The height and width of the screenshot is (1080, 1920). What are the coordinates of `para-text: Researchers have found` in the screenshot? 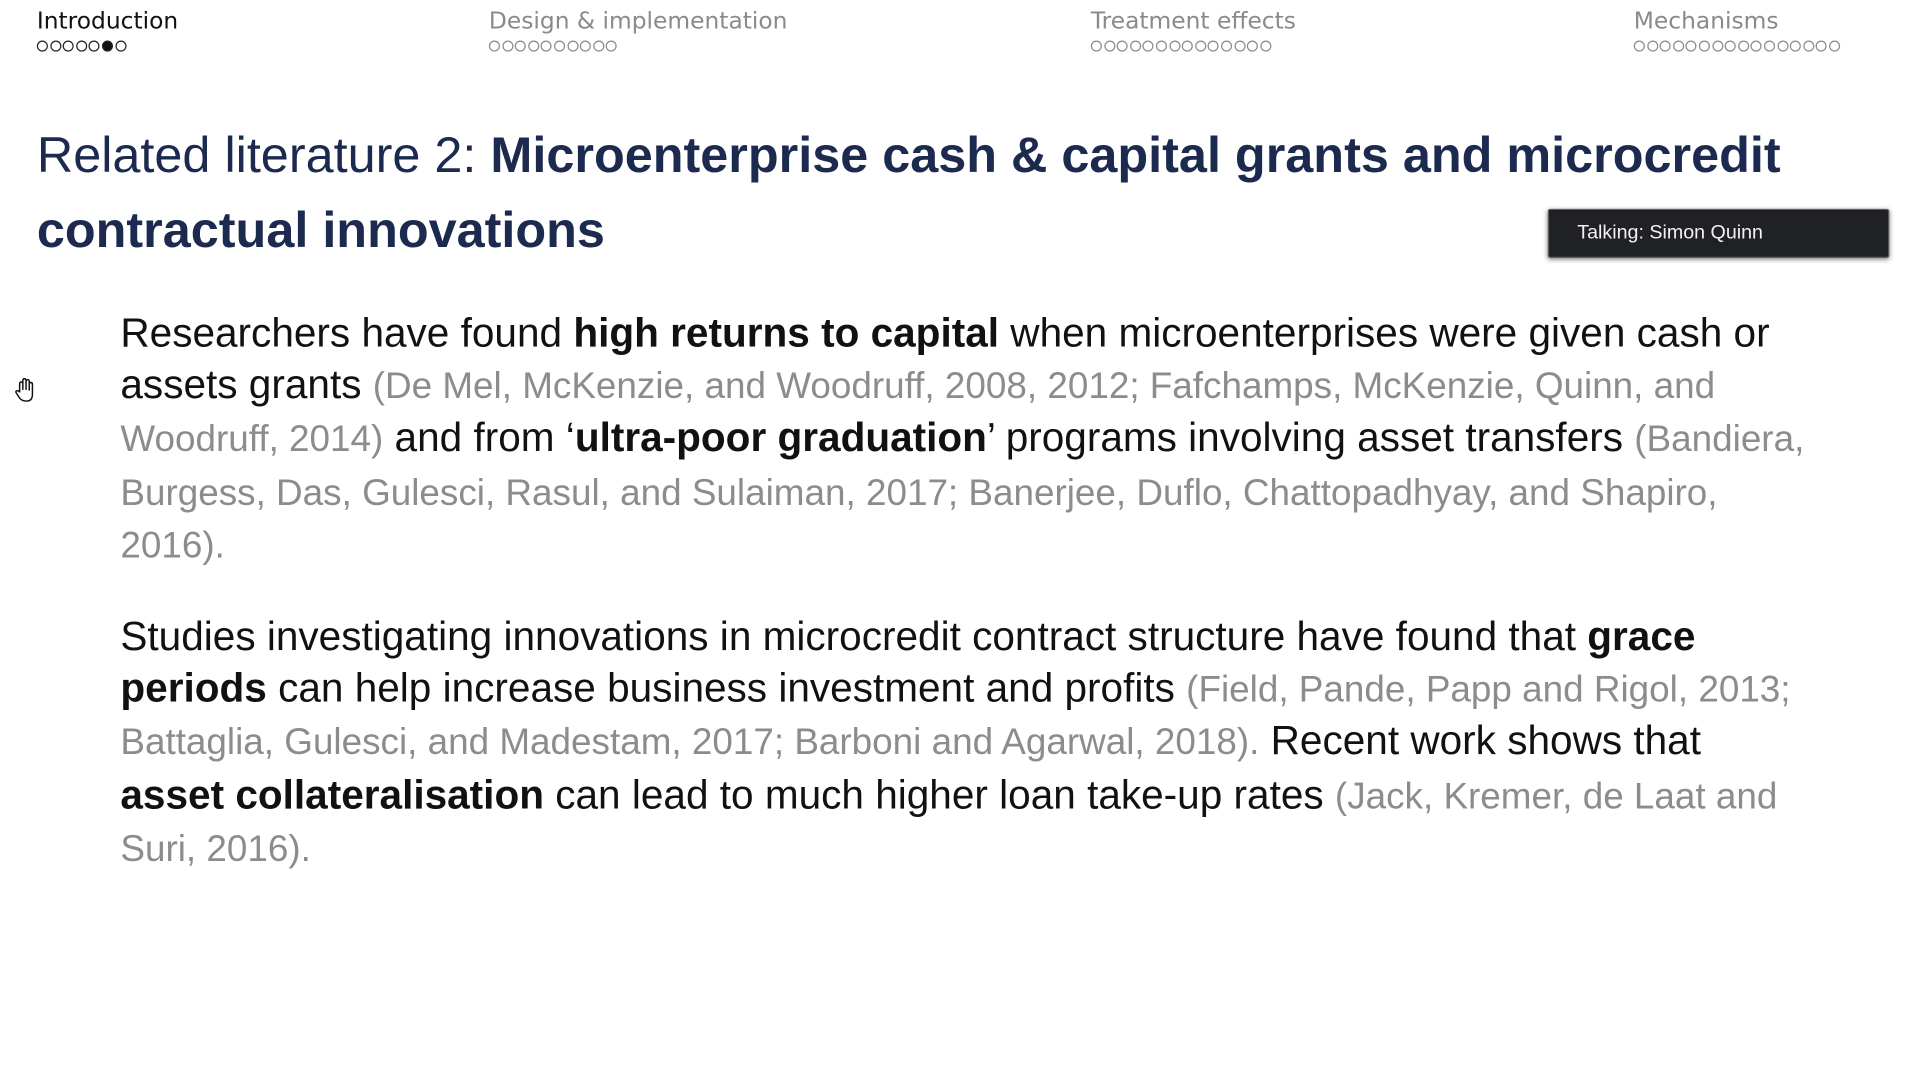 It's located at (347, 332).